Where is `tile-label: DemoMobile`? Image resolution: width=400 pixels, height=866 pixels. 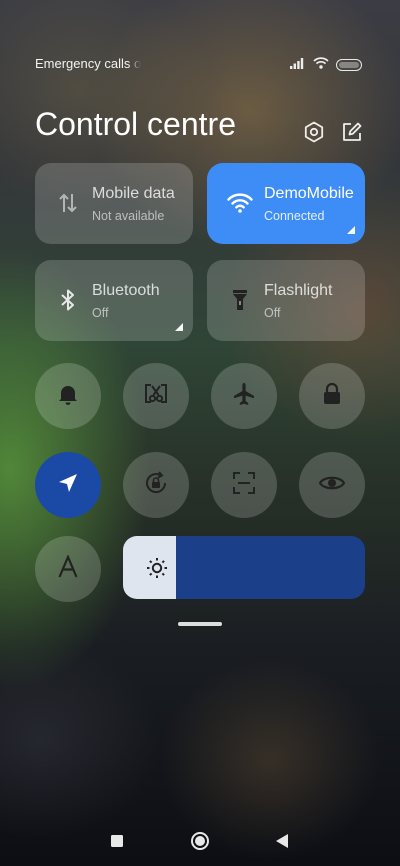 tile-label: DemoMobile is located at coordinates (309, 193).